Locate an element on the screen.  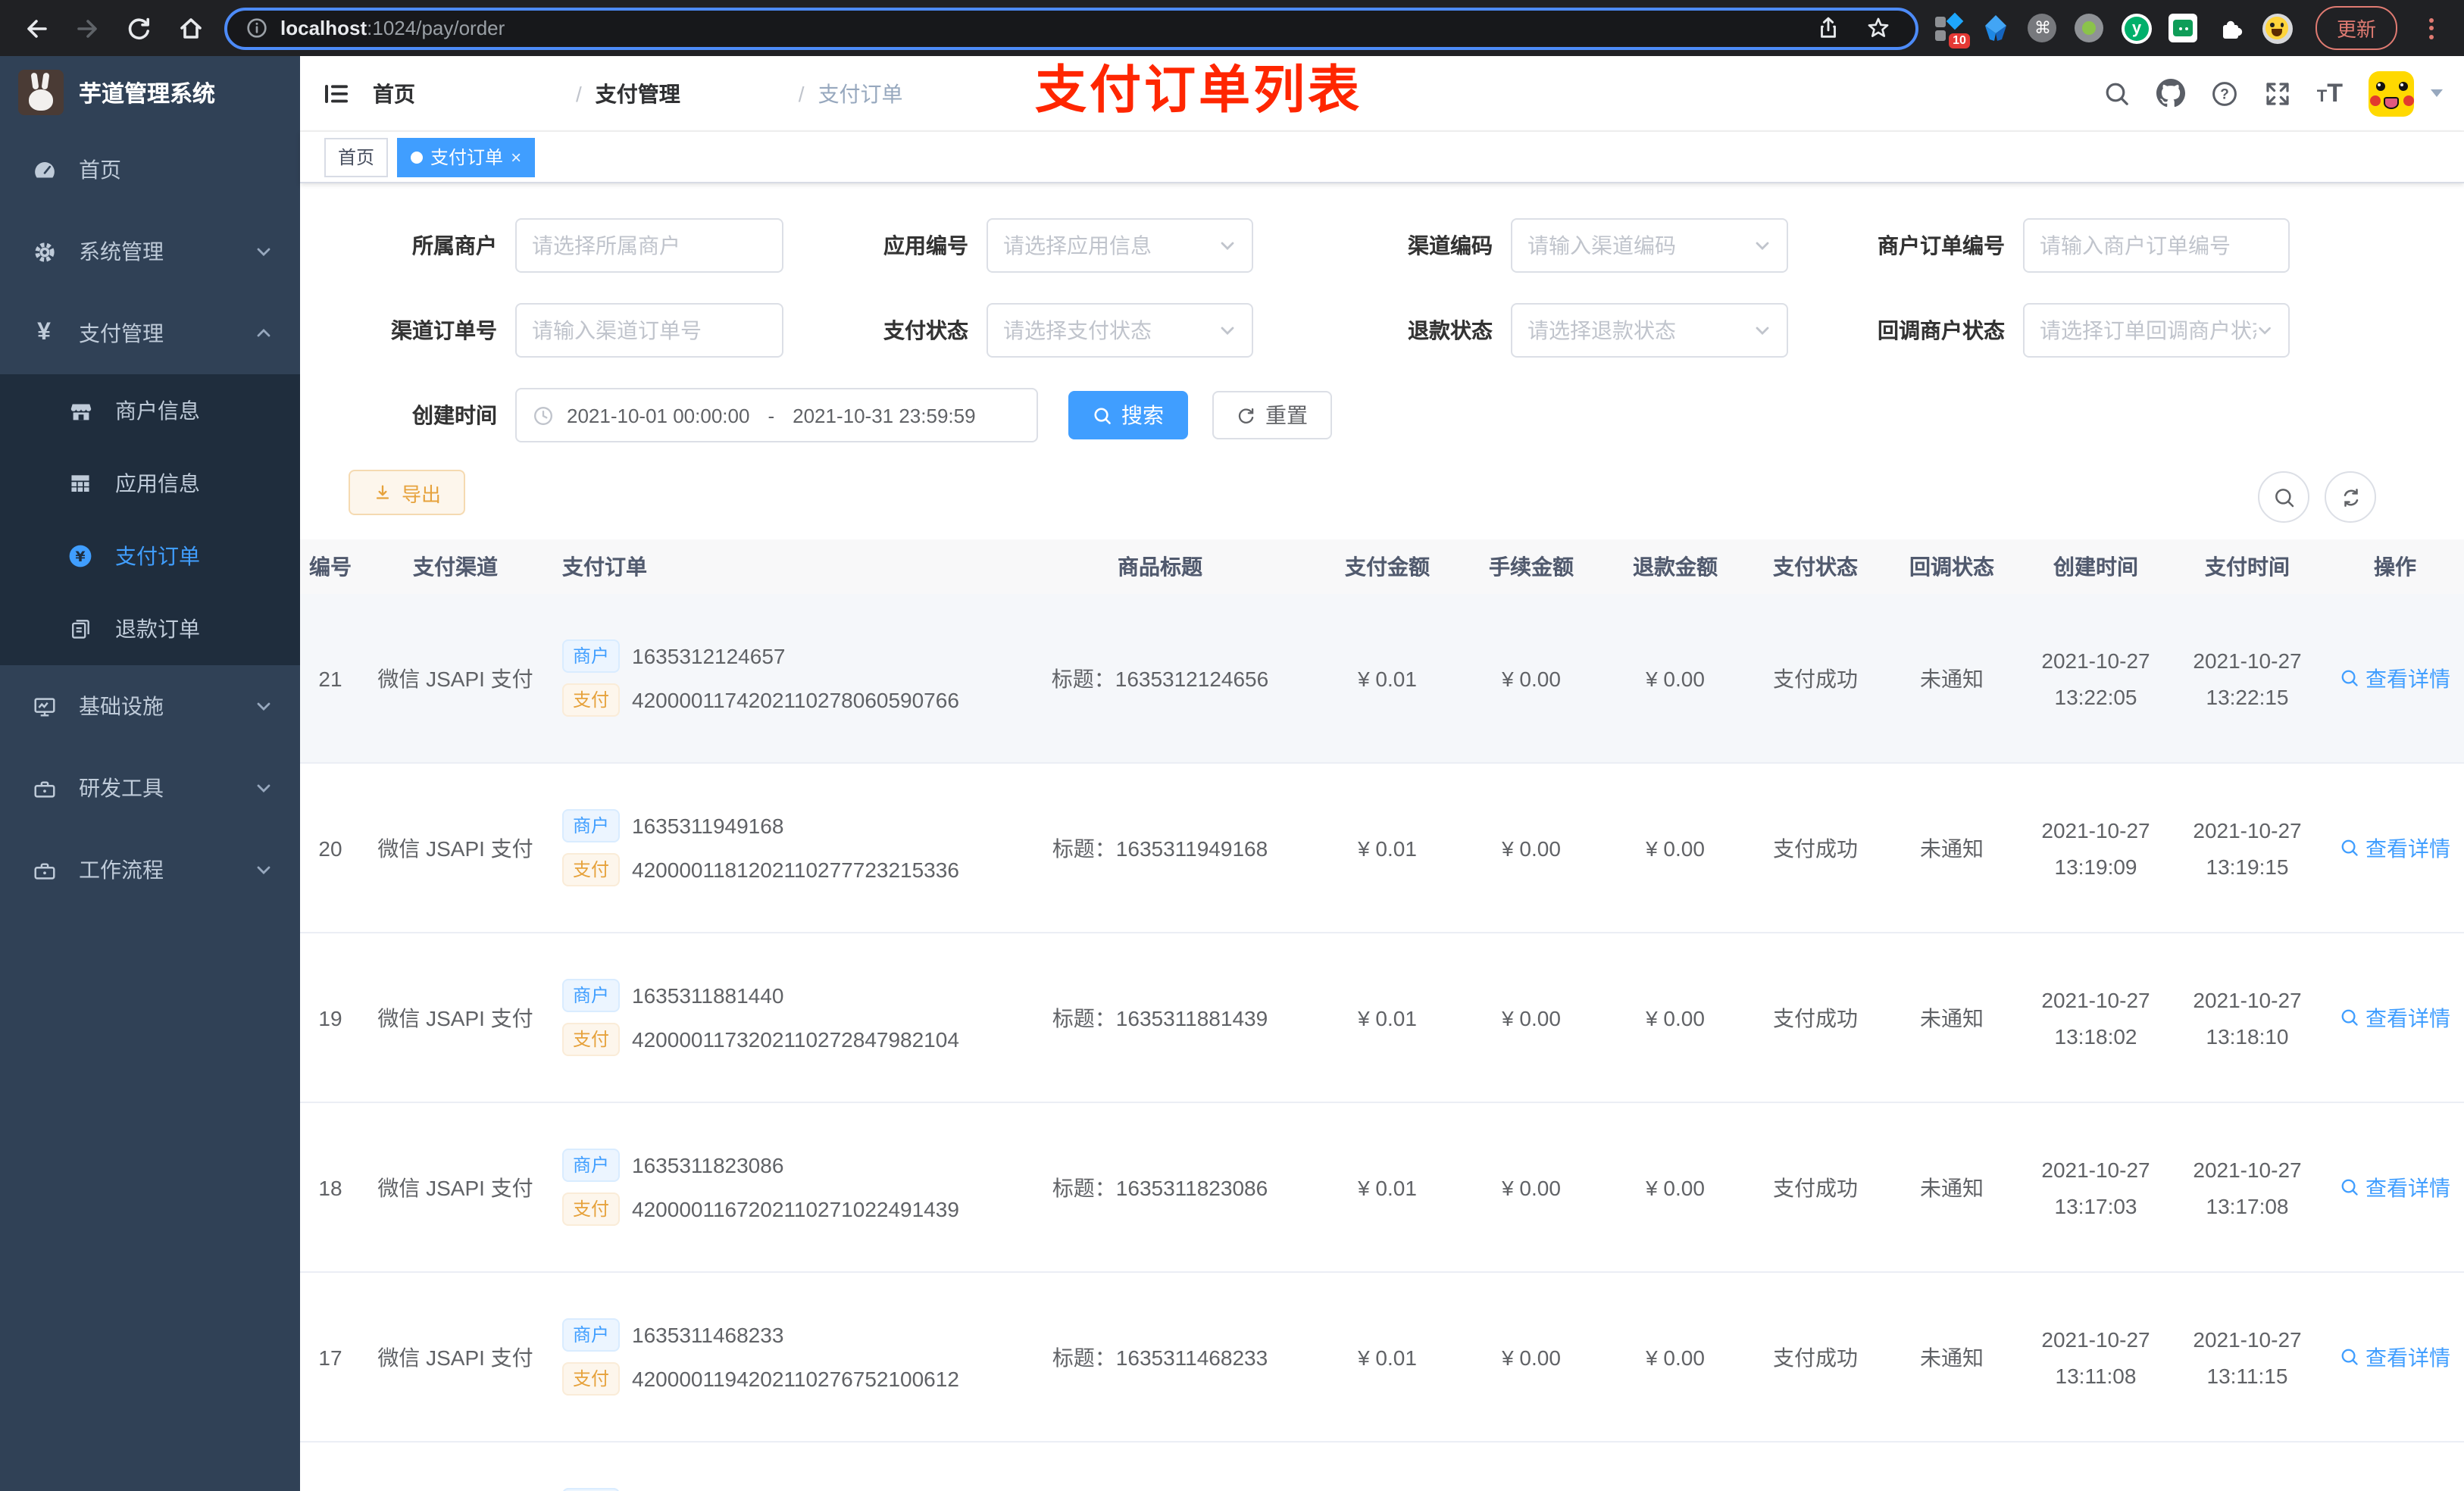
browser-toolbar: localhost:1024/pay/order 10 ⌘ y 更新 is located at coordinates (1232, 28).